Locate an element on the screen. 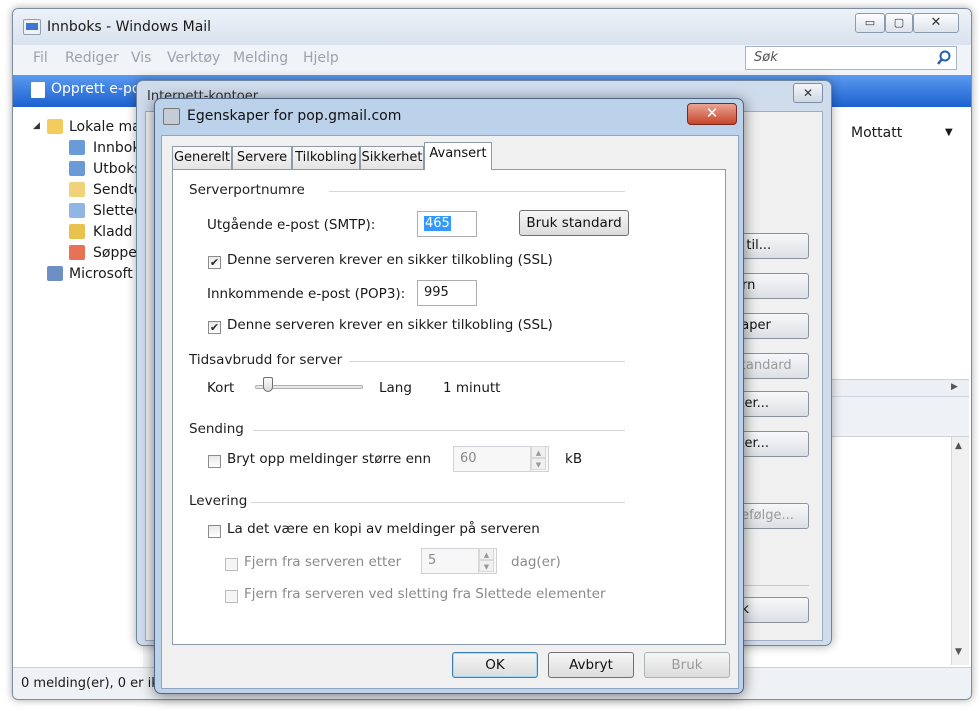  column-received: Mottatt is located at coordinates (876, 133).